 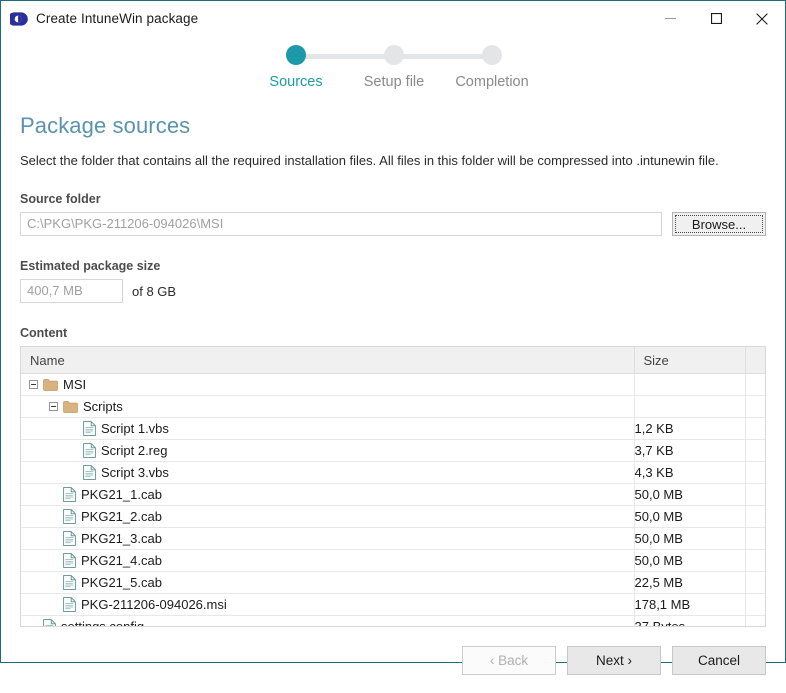 I want to click on tree-node-label: PKG21_3.cab, so click(x=121, y=538).